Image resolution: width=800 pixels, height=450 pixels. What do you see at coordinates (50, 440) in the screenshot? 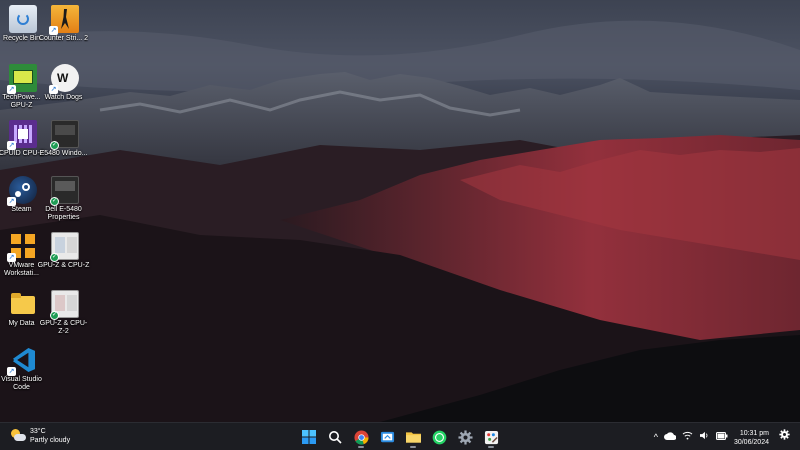
I see `weather-condition: Partly cloudy` at bounding box center [50, 440].